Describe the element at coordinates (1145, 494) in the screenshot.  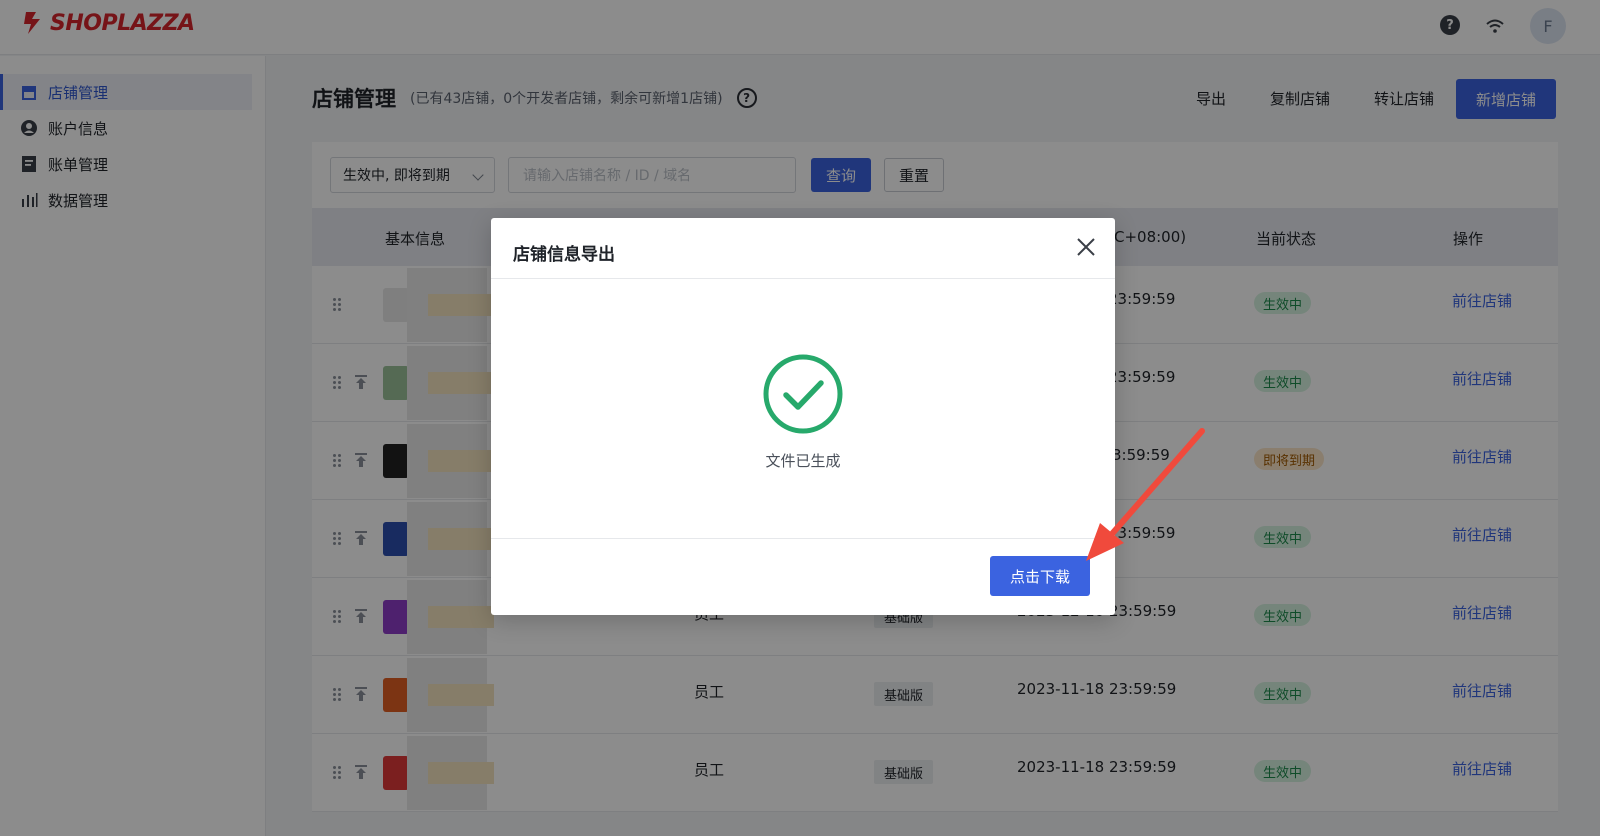
I see `annotation-arrow-icon` at that location.